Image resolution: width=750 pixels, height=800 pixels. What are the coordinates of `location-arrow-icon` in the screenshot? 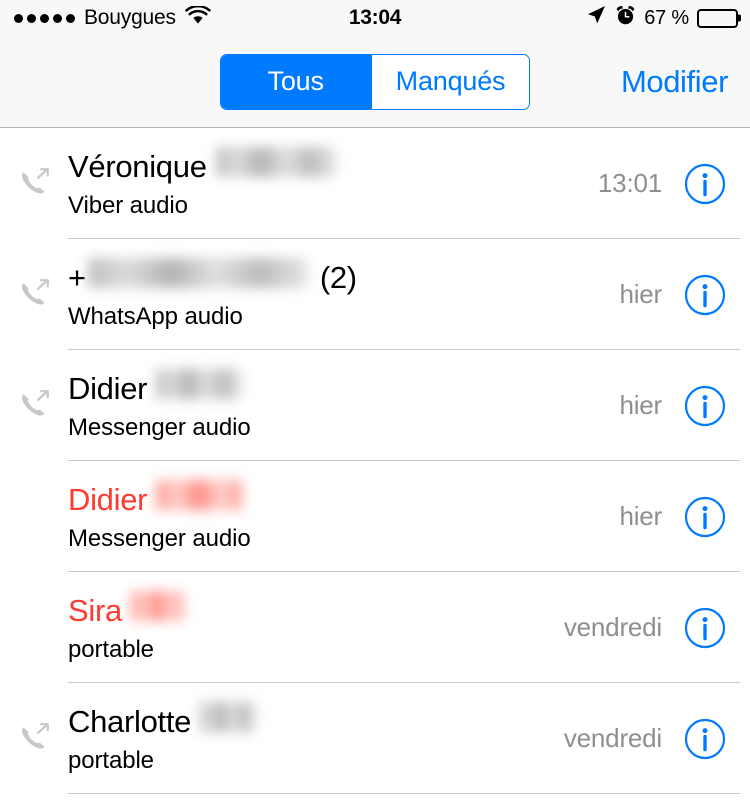 It's located at (596, 18).